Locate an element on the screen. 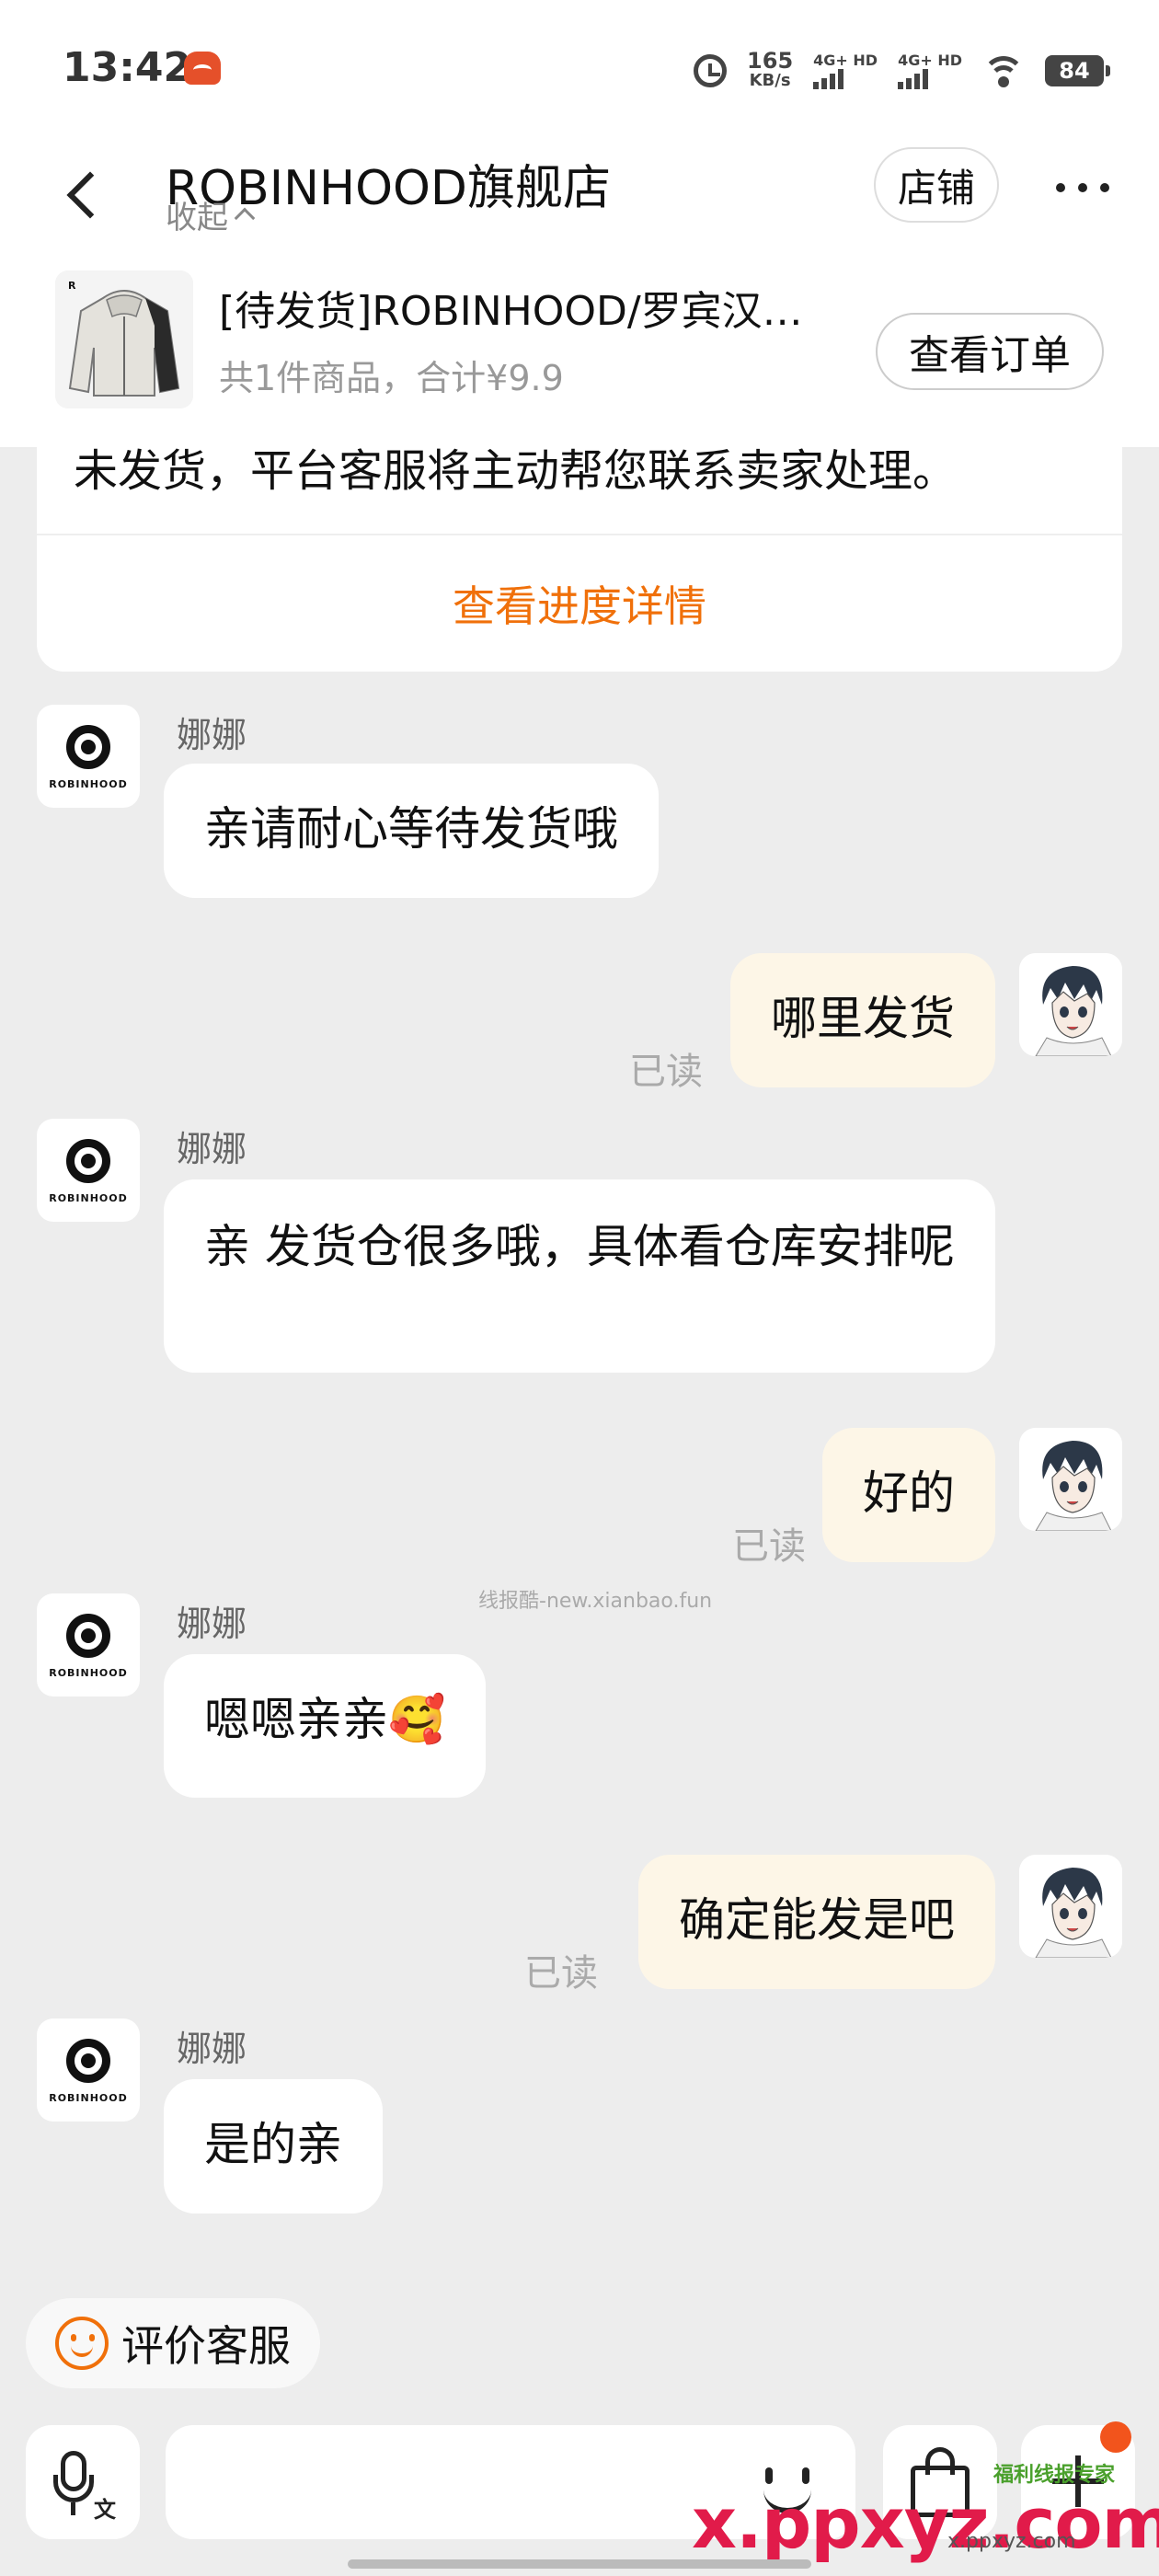 The width and height of the screenshot is (1159, 2576). collapse-label: 收起 is located at coordinates (197, 217).